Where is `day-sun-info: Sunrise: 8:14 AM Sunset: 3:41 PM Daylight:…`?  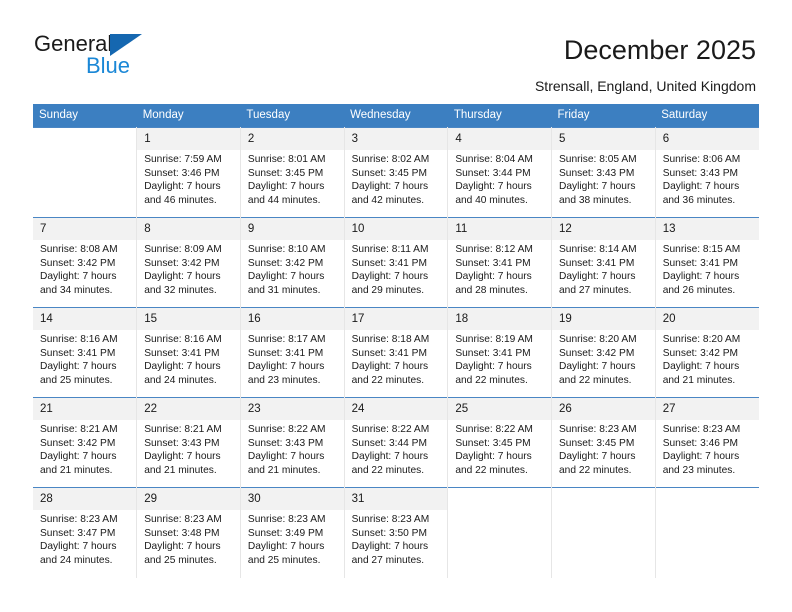 day-sun-info: Sunrise: 8:14 AM Sunset: 3:41 PM Daylight:… is located at coordinates (603, 268).